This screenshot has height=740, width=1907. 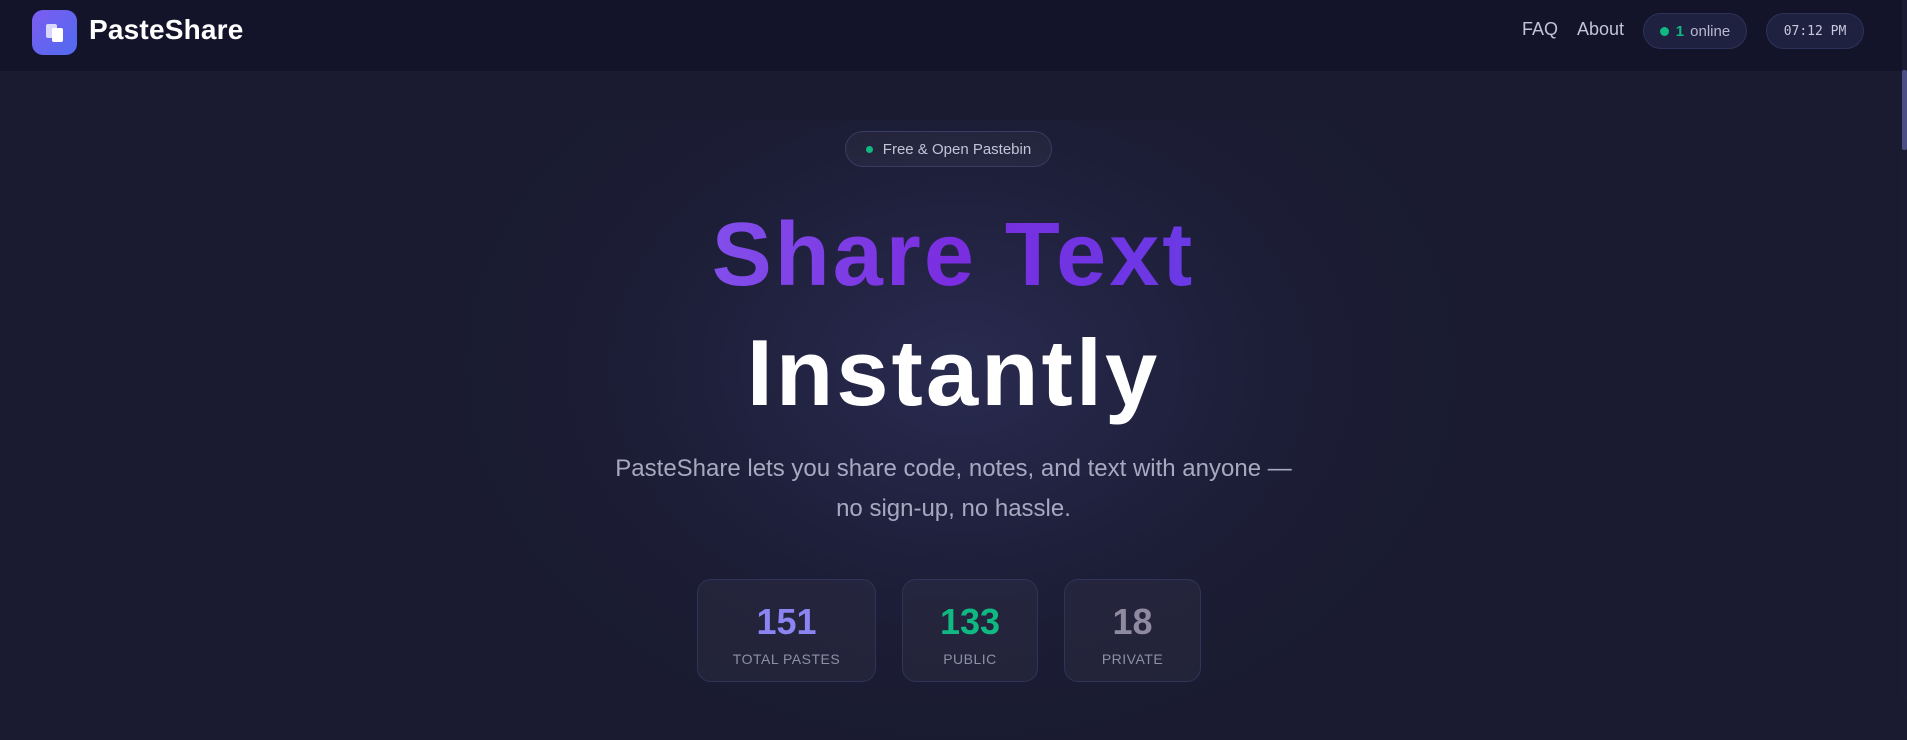 What do you see at coordinates (970, 659) in the screenshot?
I see `stat-label: PUBLIC` at bounding box center [970, 659].